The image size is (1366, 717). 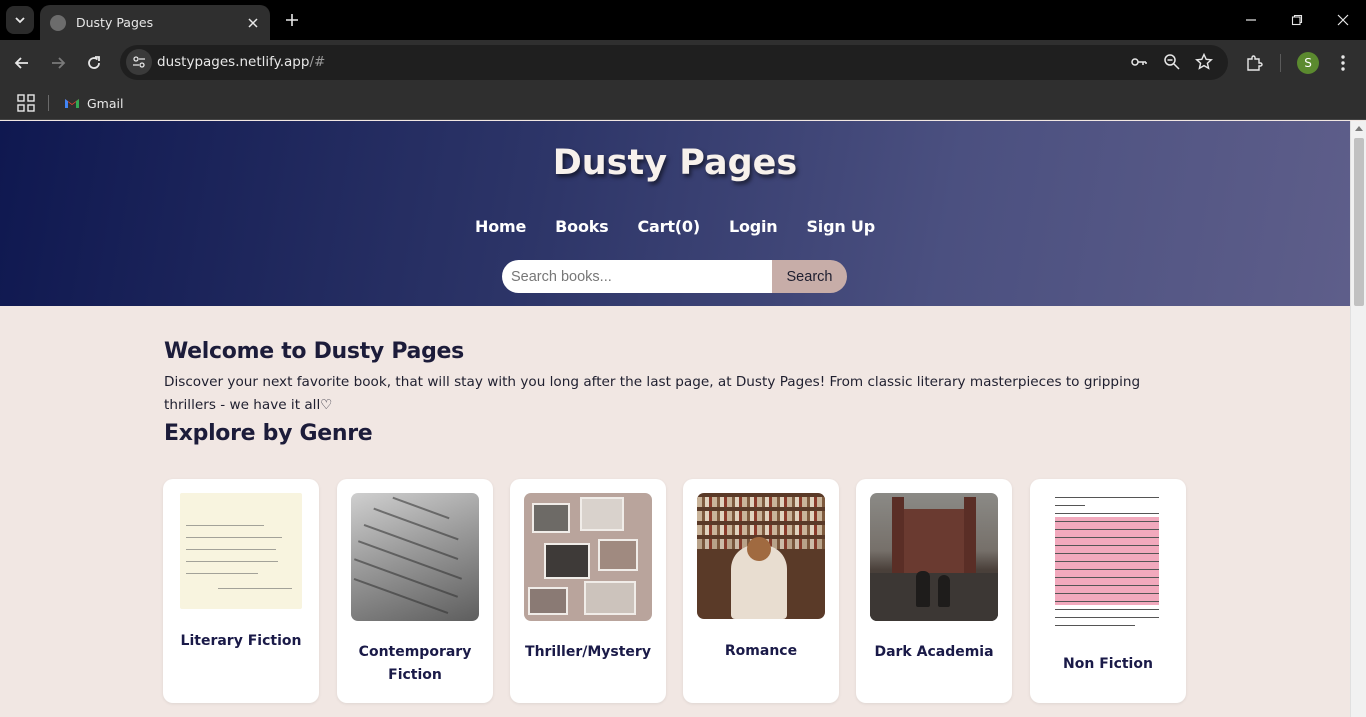 I want to click on nav-books: Books, so click(x=582, y=226).